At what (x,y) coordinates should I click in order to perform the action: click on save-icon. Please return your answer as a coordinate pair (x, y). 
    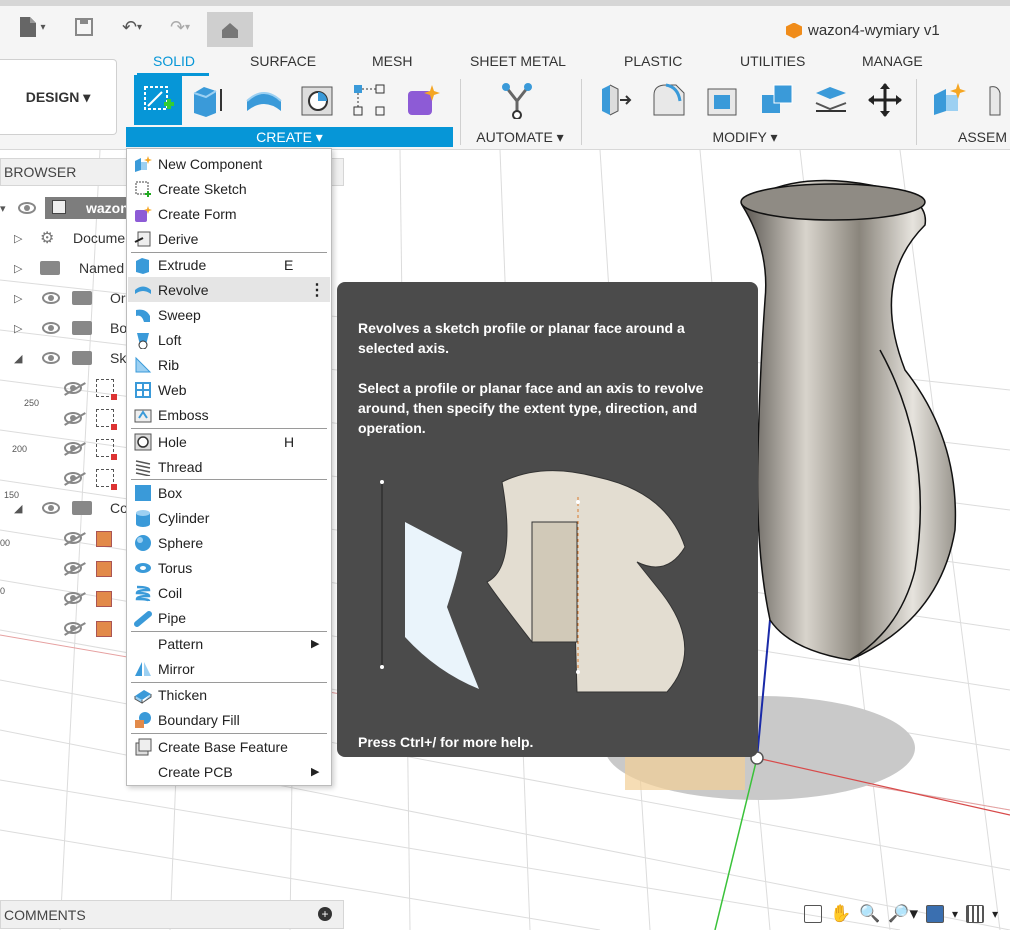
    Looking at the image, I should click on (84, 27).